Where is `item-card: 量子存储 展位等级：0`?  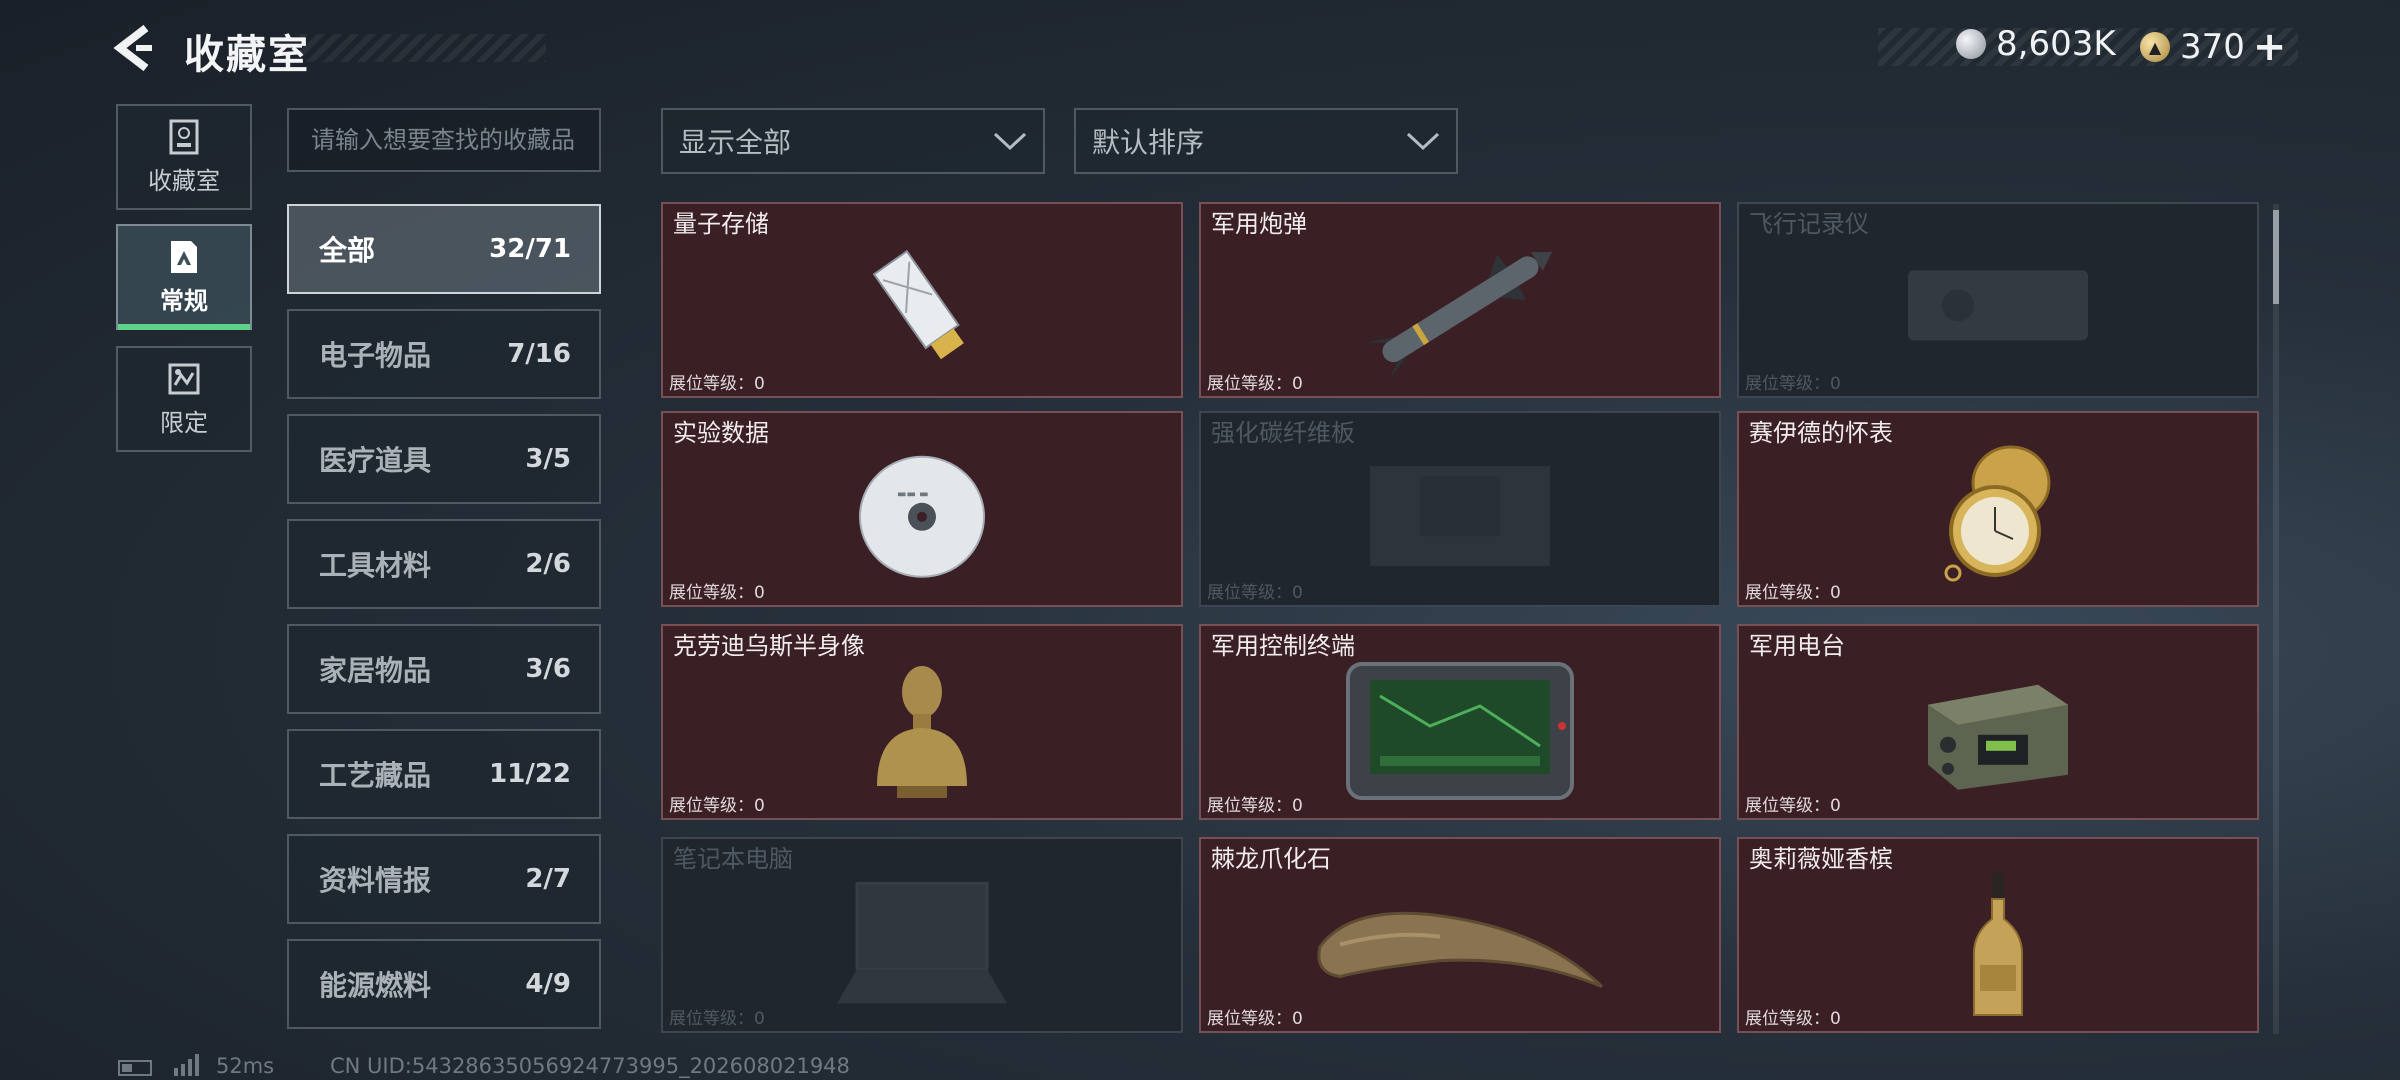 item-card: 量子存储 展位等级：0 is located at coordinates (922, 300).